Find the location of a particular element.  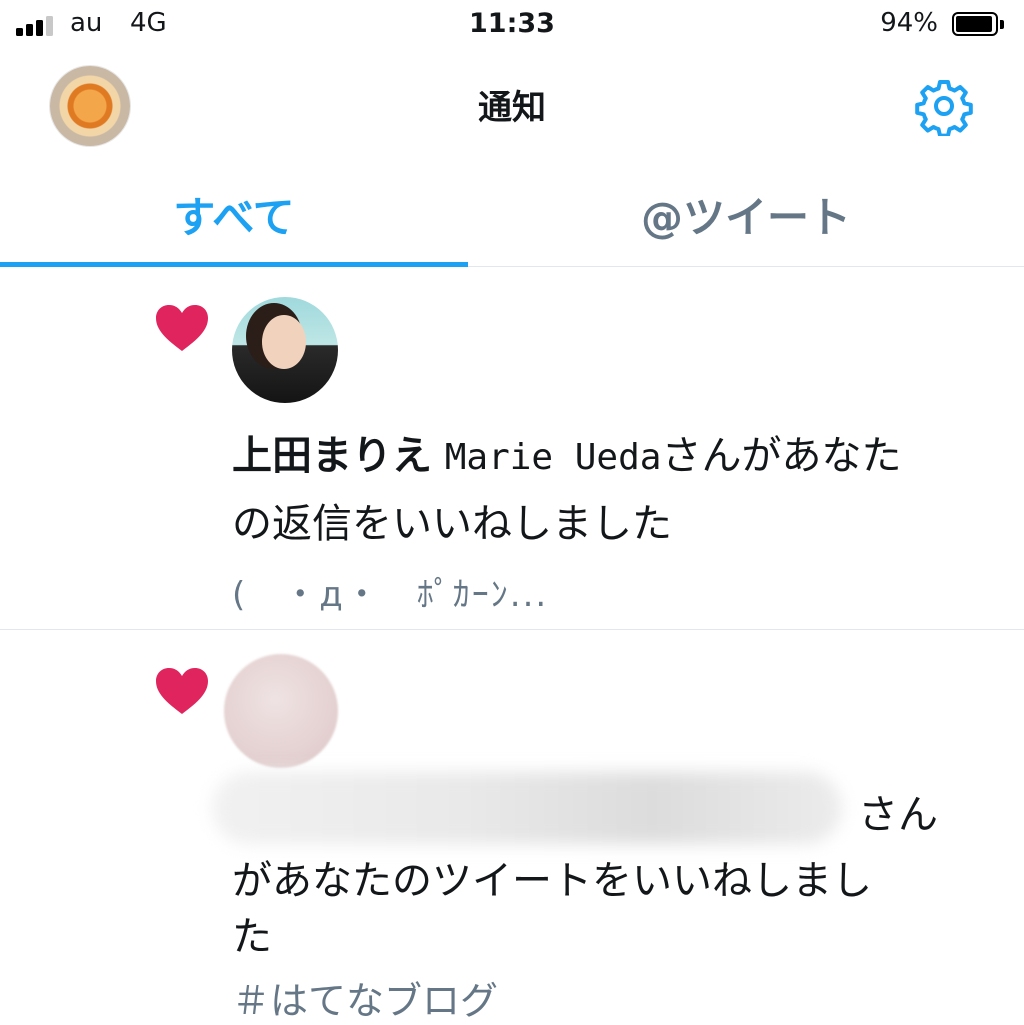

status-time: 11:33 is located at coordinates (512, 23).